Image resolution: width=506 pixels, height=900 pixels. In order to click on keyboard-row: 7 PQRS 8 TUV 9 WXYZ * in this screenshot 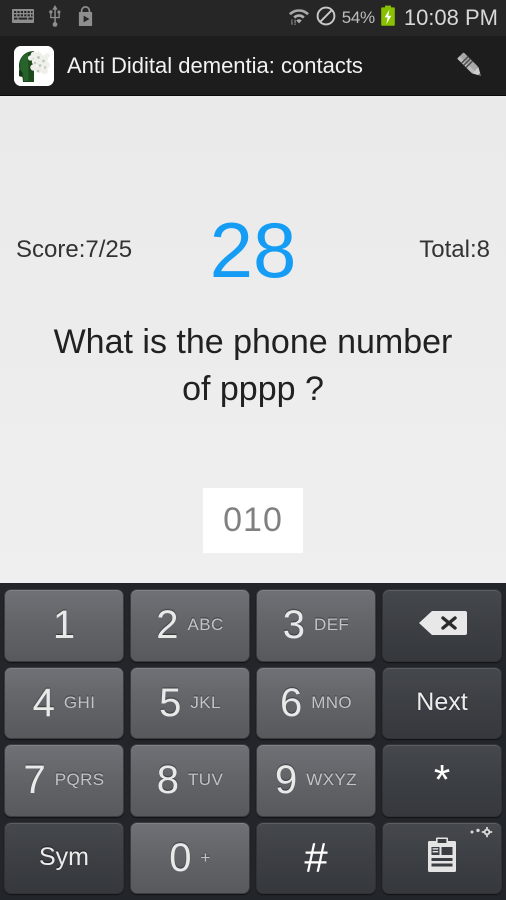, I will do `click(253, 780)`.